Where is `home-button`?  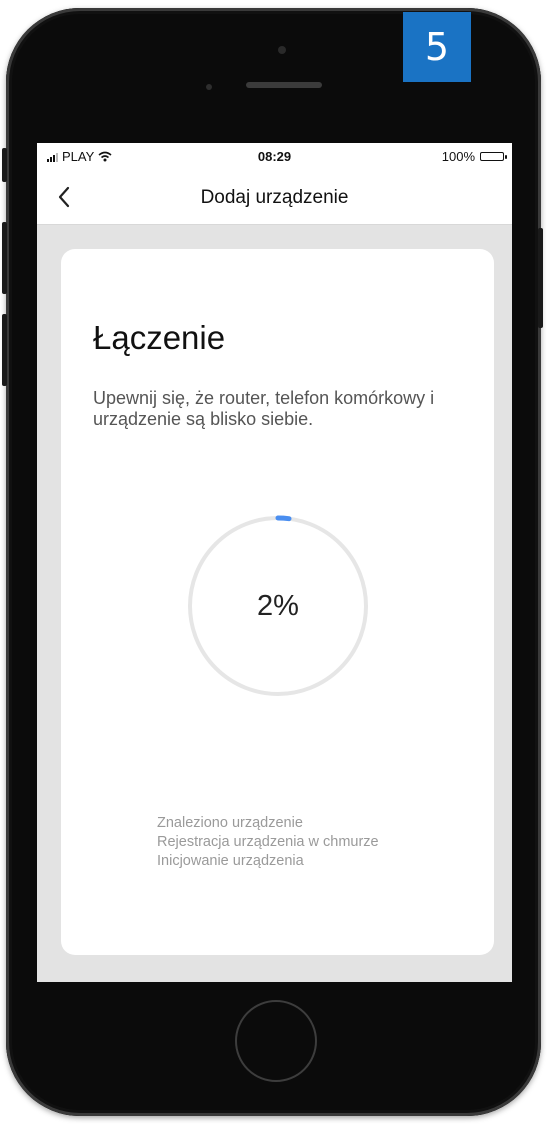
home-button is located at coordinates (276, 1041).